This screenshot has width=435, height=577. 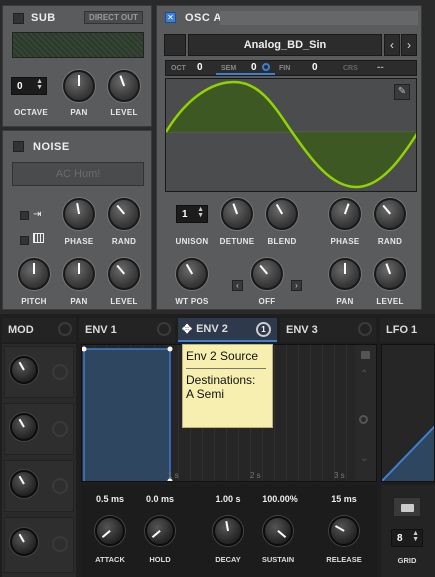 What do you see at coordinates (228, 531) in the screenshot?
I see `decay-knob` at bounding box center [228, 531].